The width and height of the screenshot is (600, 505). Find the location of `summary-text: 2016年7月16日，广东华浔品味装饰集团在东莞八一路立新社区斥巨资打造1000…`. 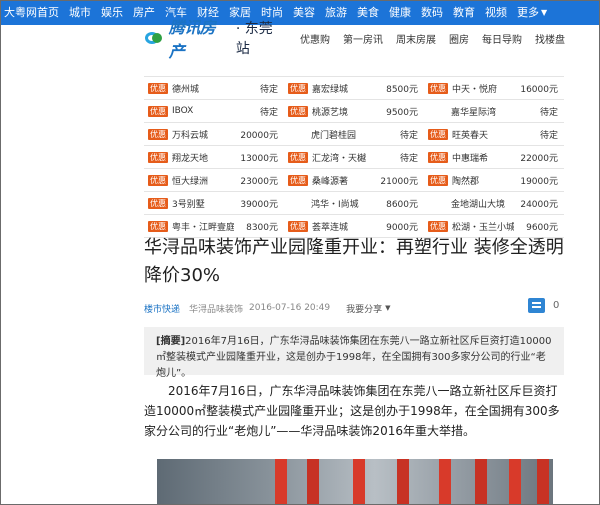

summary-text: 2016年7月16日，广东华浔品味装饰集团在东莞八一路立新社区斥巨资打造1000… is located at coordinates (354, 357).